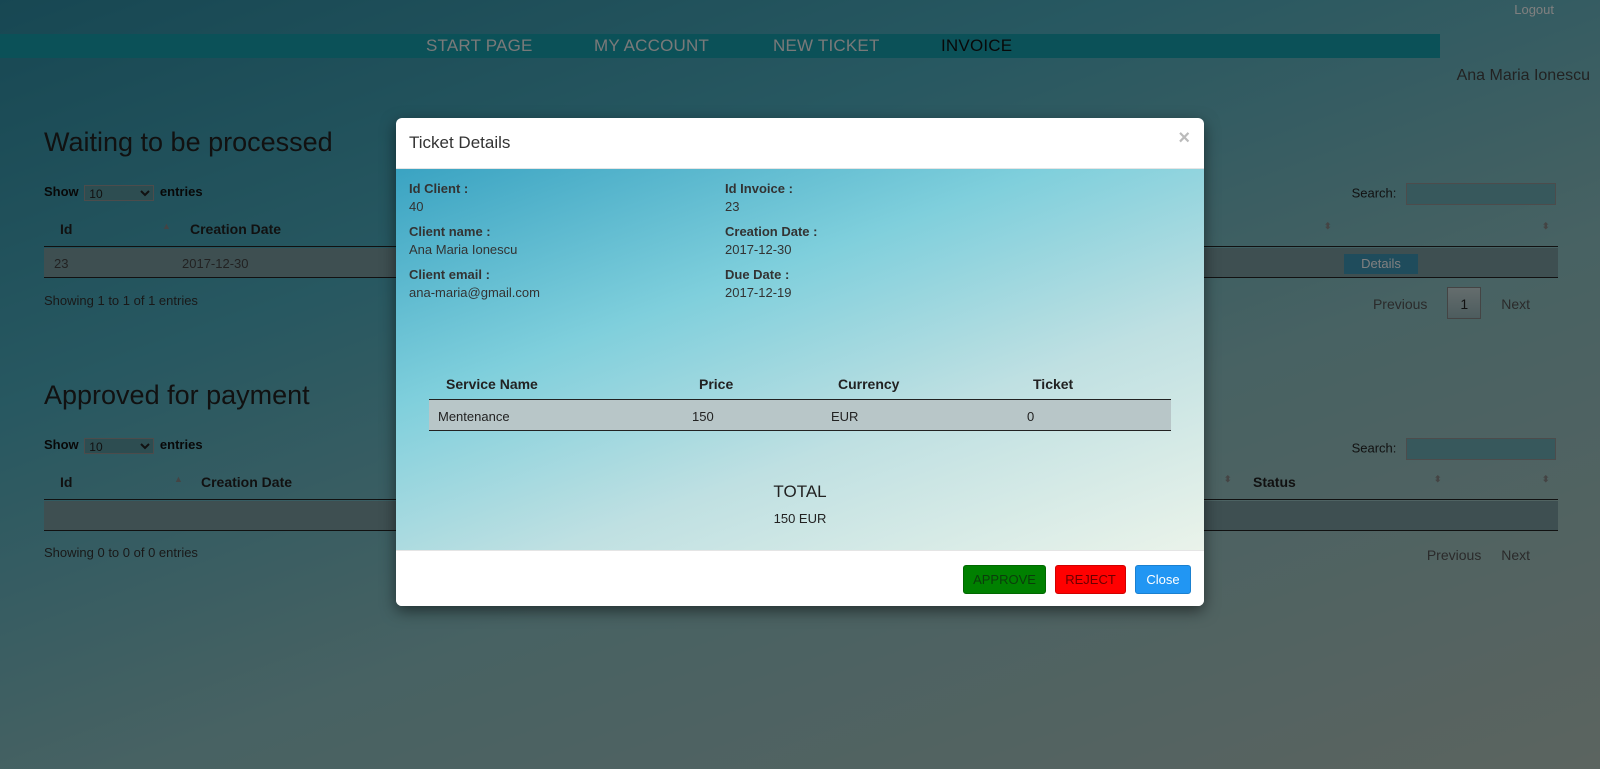  What do you see at coordinates (492, 384) in the screenshot?
I see `col-service-name: Service Name` at bounding box center [492, 384].